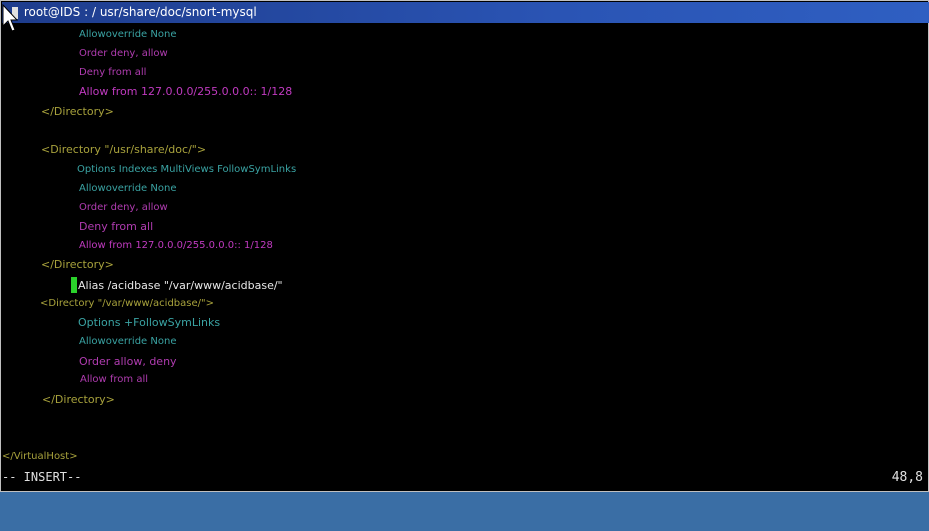 Image resolution: width=929 pixels, height=531 pixels. I want to click on editor-line: <Directory "/var/www/acidbase/">, so click(127, 303).